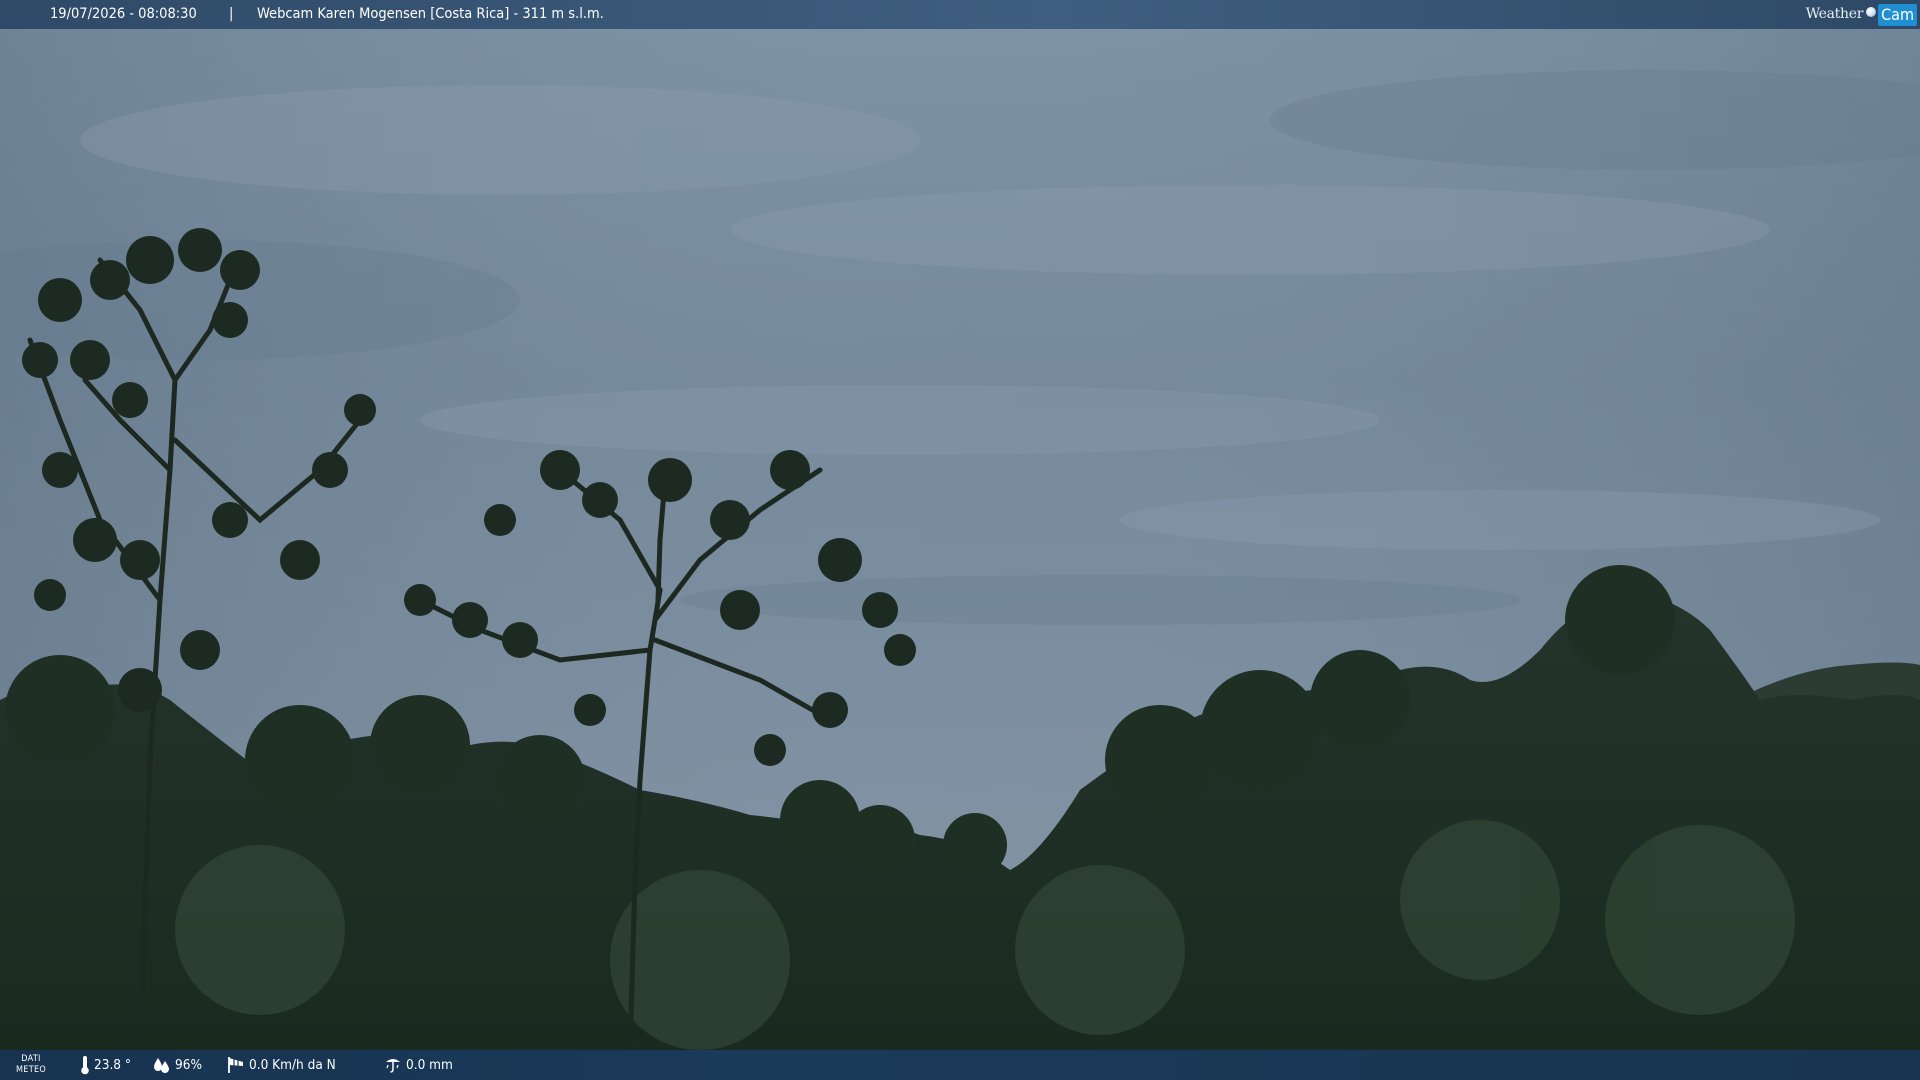 Image resolution: width=1920 pixels, height=1080 pixels. Describe the element at coordinates (31, 1059) in the screenshot. I see `weather-data-label-line1: DATI` at that location.